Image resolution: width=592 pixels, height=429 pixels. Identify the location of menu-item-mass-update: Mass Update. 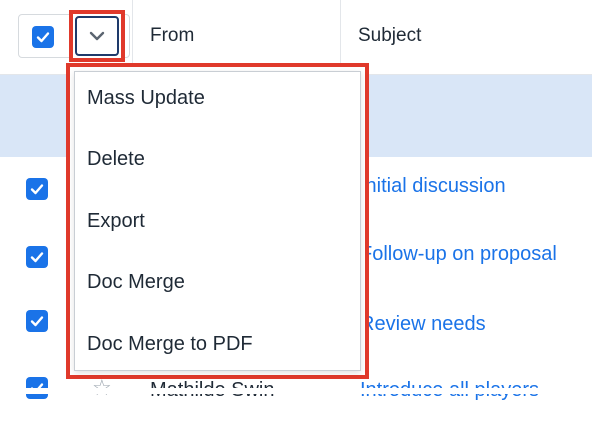
(146, 98).